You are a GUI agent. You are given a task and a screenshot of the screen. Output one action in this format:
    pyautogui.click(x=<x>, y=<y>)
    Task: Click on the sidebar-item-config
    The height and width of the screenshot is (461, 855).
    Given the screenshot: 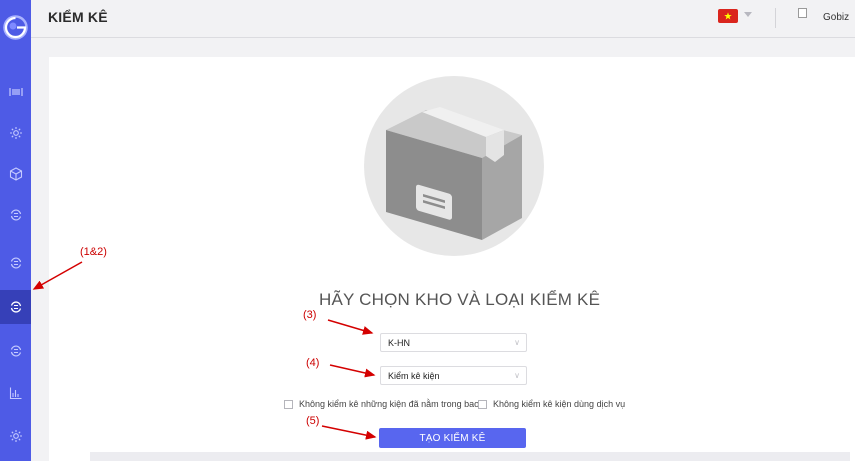 What is the action you would take?
    pyautogui.click(x=15, y=436)
    